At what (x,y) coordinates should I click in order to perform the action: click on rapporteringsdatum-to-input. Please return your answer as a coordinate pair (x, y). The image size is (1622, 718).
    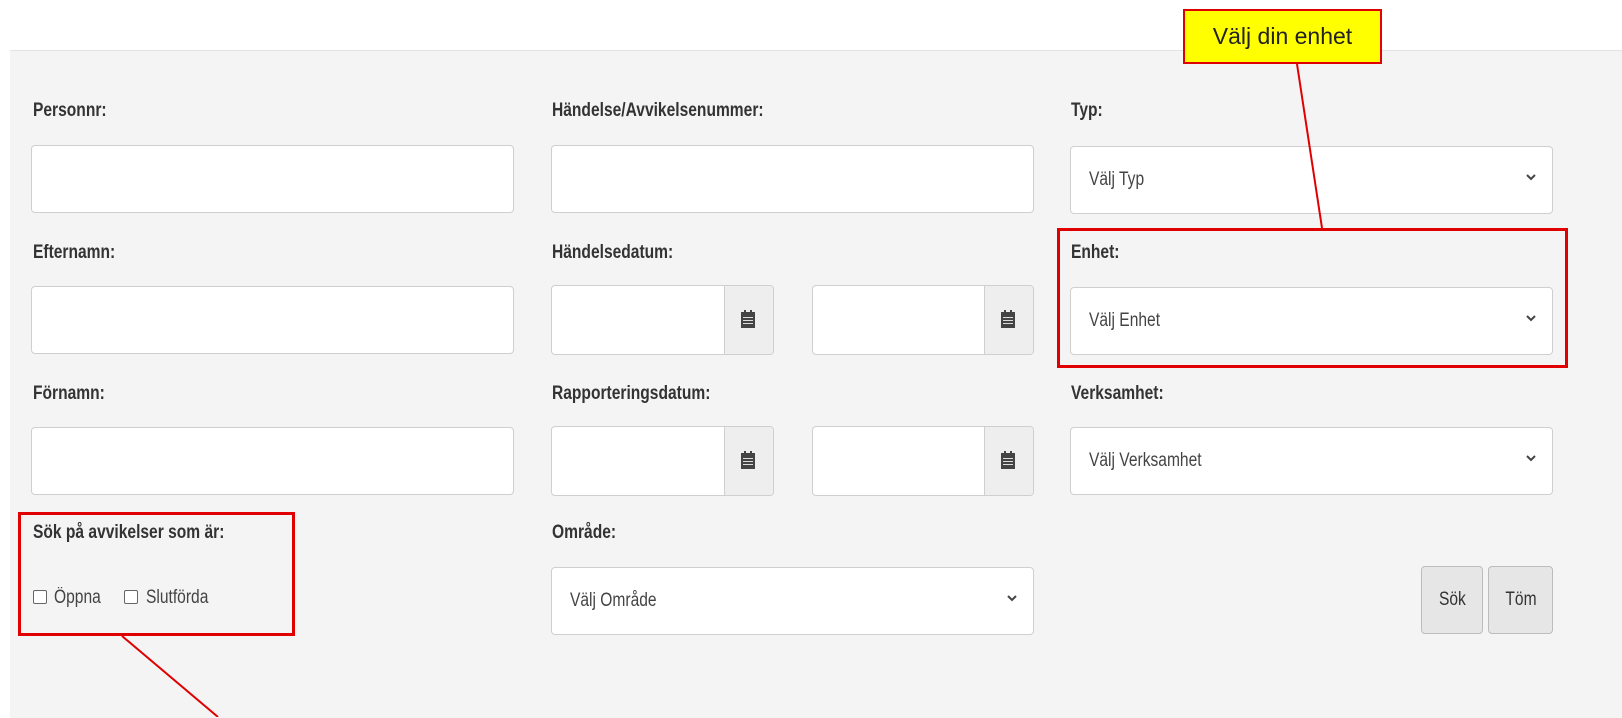
    Looking at the image, I should click on (923, 461).